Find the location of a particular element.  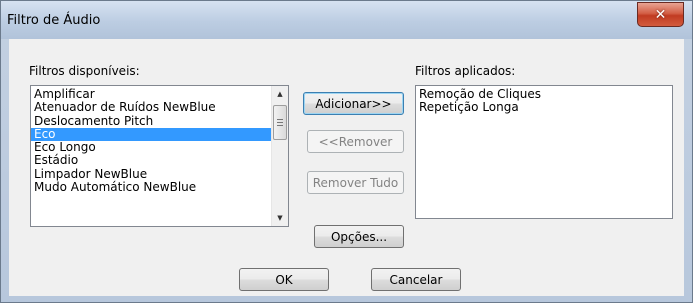

close-button: ✕ is located at coordinates (660, 14).